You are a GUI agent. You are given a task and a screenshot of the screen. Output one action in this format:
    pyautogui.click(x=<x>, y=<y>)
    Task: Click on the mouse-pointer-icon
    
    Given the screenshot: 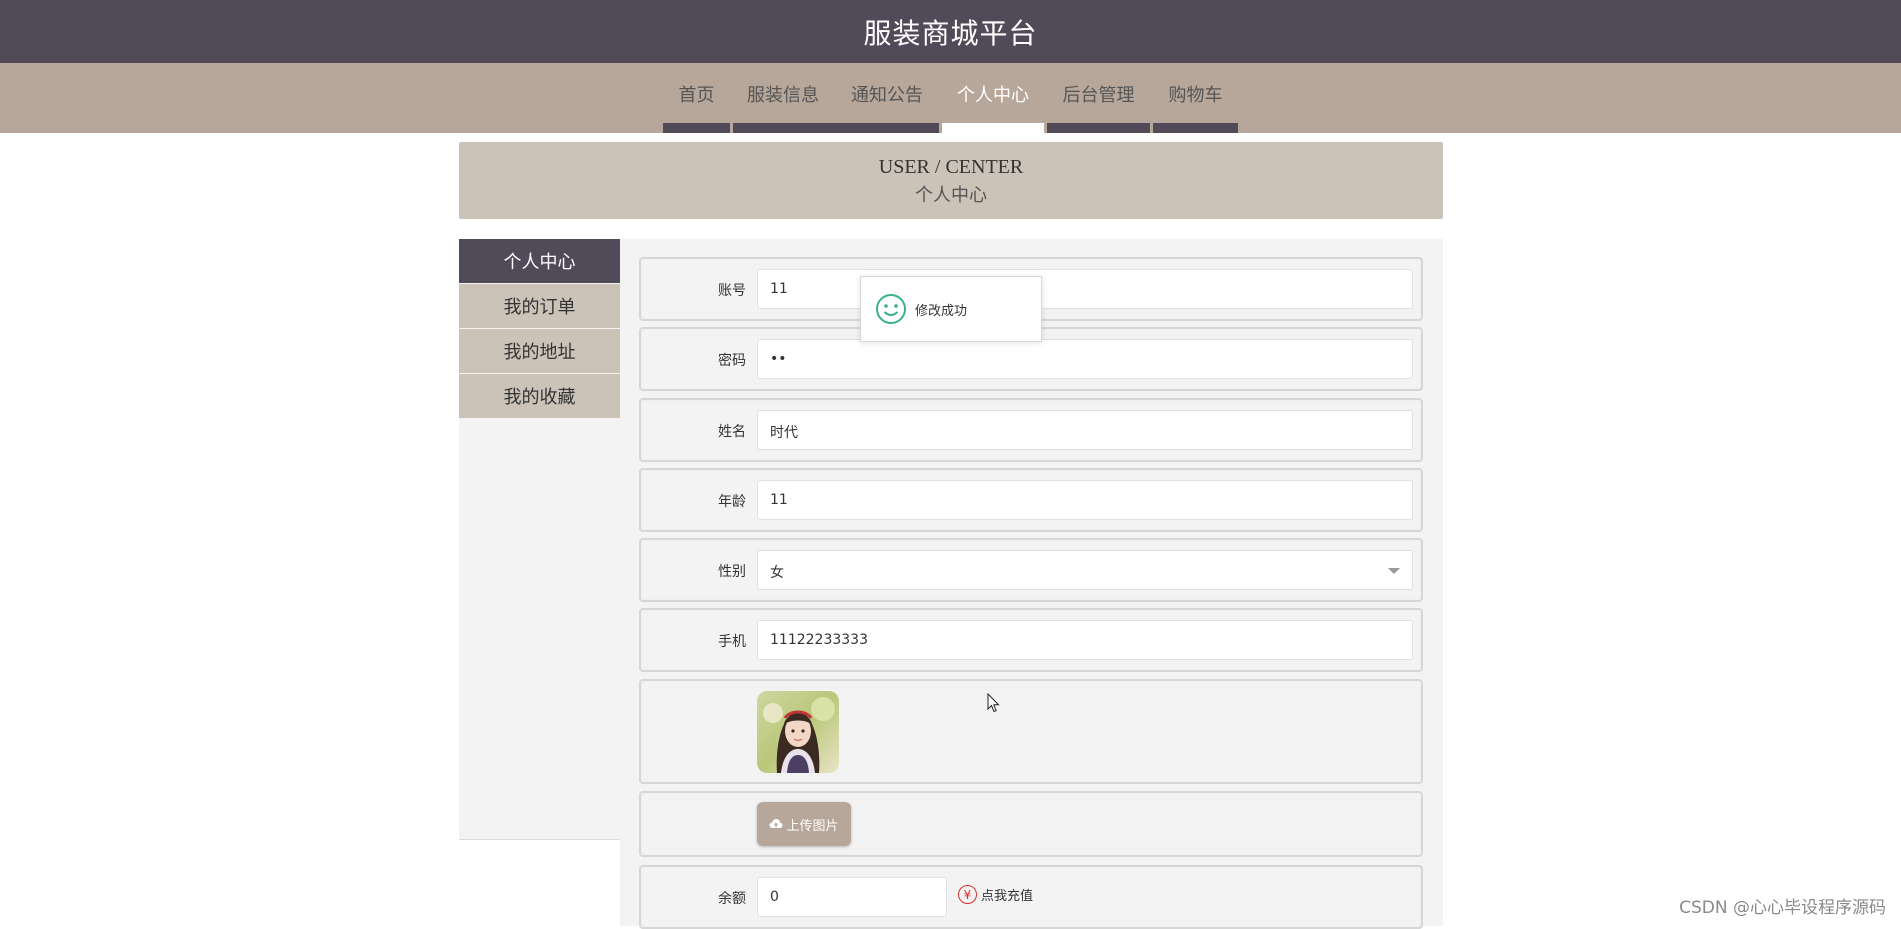 What is the action you would take?
    pyautogui.click(x=994, y=703)
    